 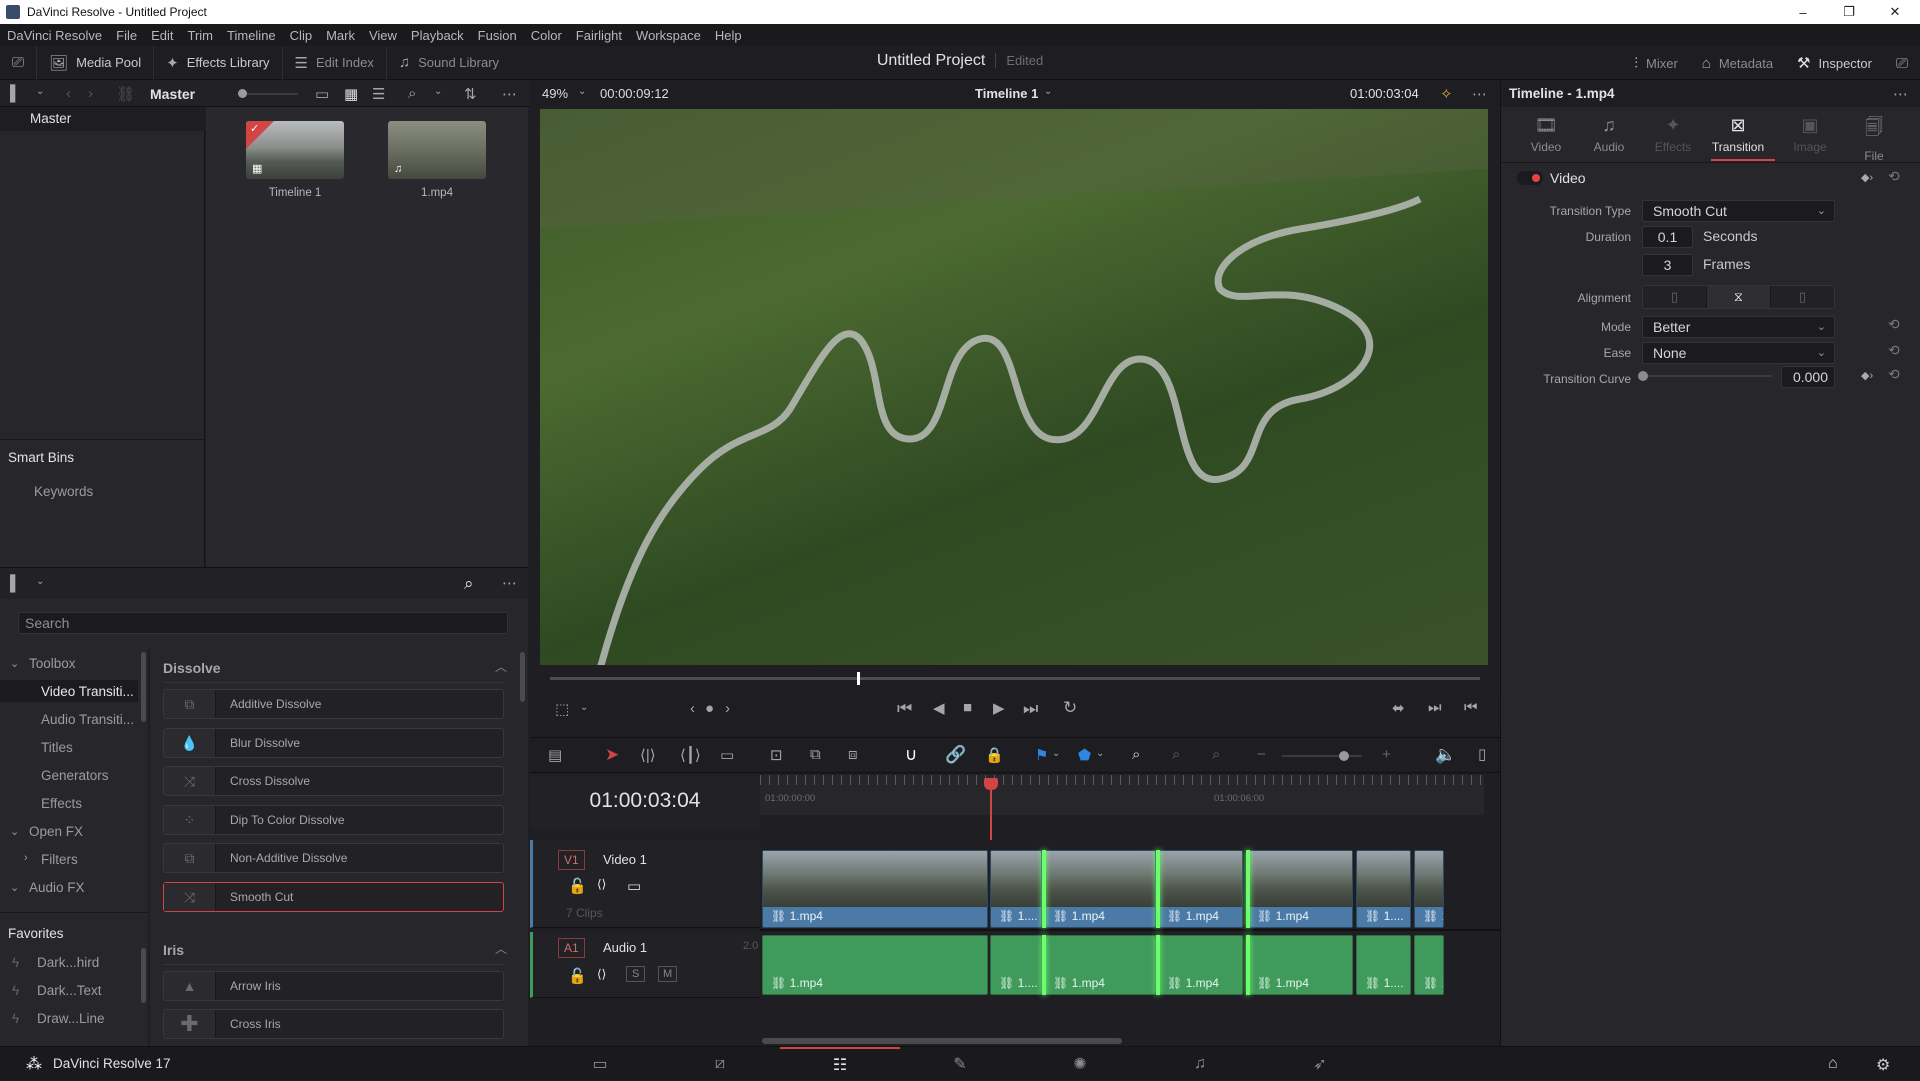 What do you see at coordinates (1673, 134) in the screenshot?
I see `tab-effects: ✦ Effects` at bounding box center [1673, 134].